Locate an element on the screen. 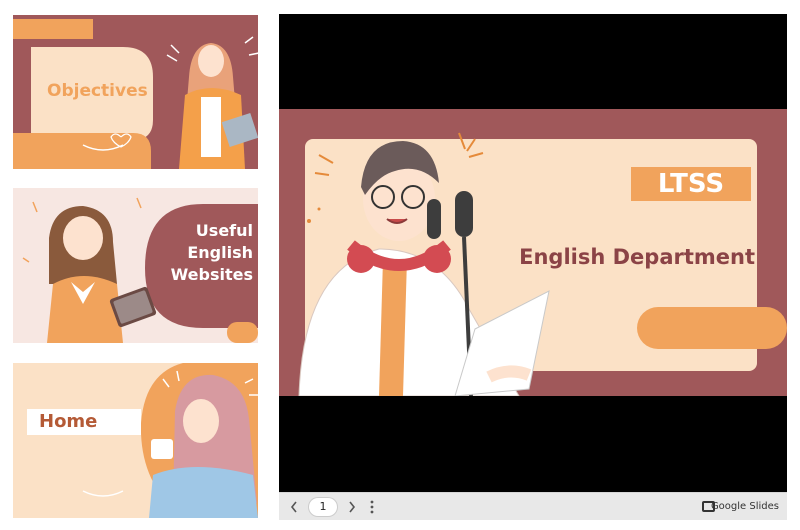 Image resolution: width=800 pixels, height=530 pixels. thumbnail-title: Objectives is located at coordinates (97, 91).